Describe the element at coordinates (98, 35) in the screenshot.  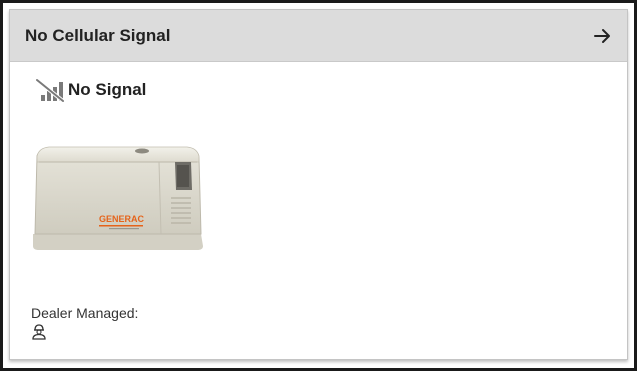
I see `card-title: No Cellular Signal` at that location.